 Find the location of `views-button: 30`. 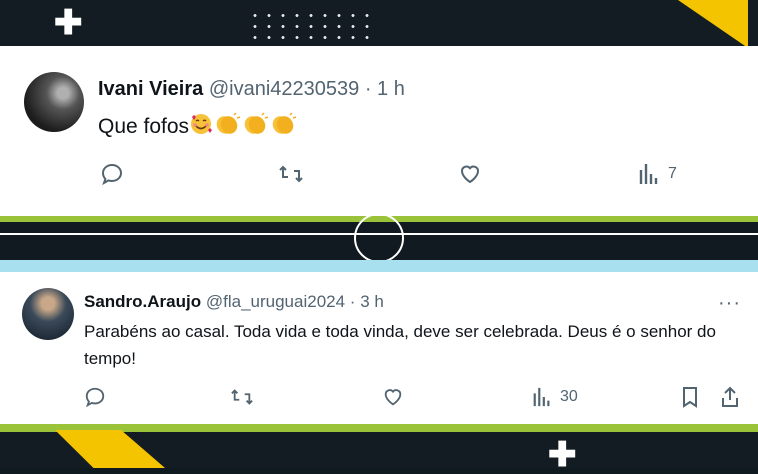

views-button: 30 is located at coordinates (555, 397).